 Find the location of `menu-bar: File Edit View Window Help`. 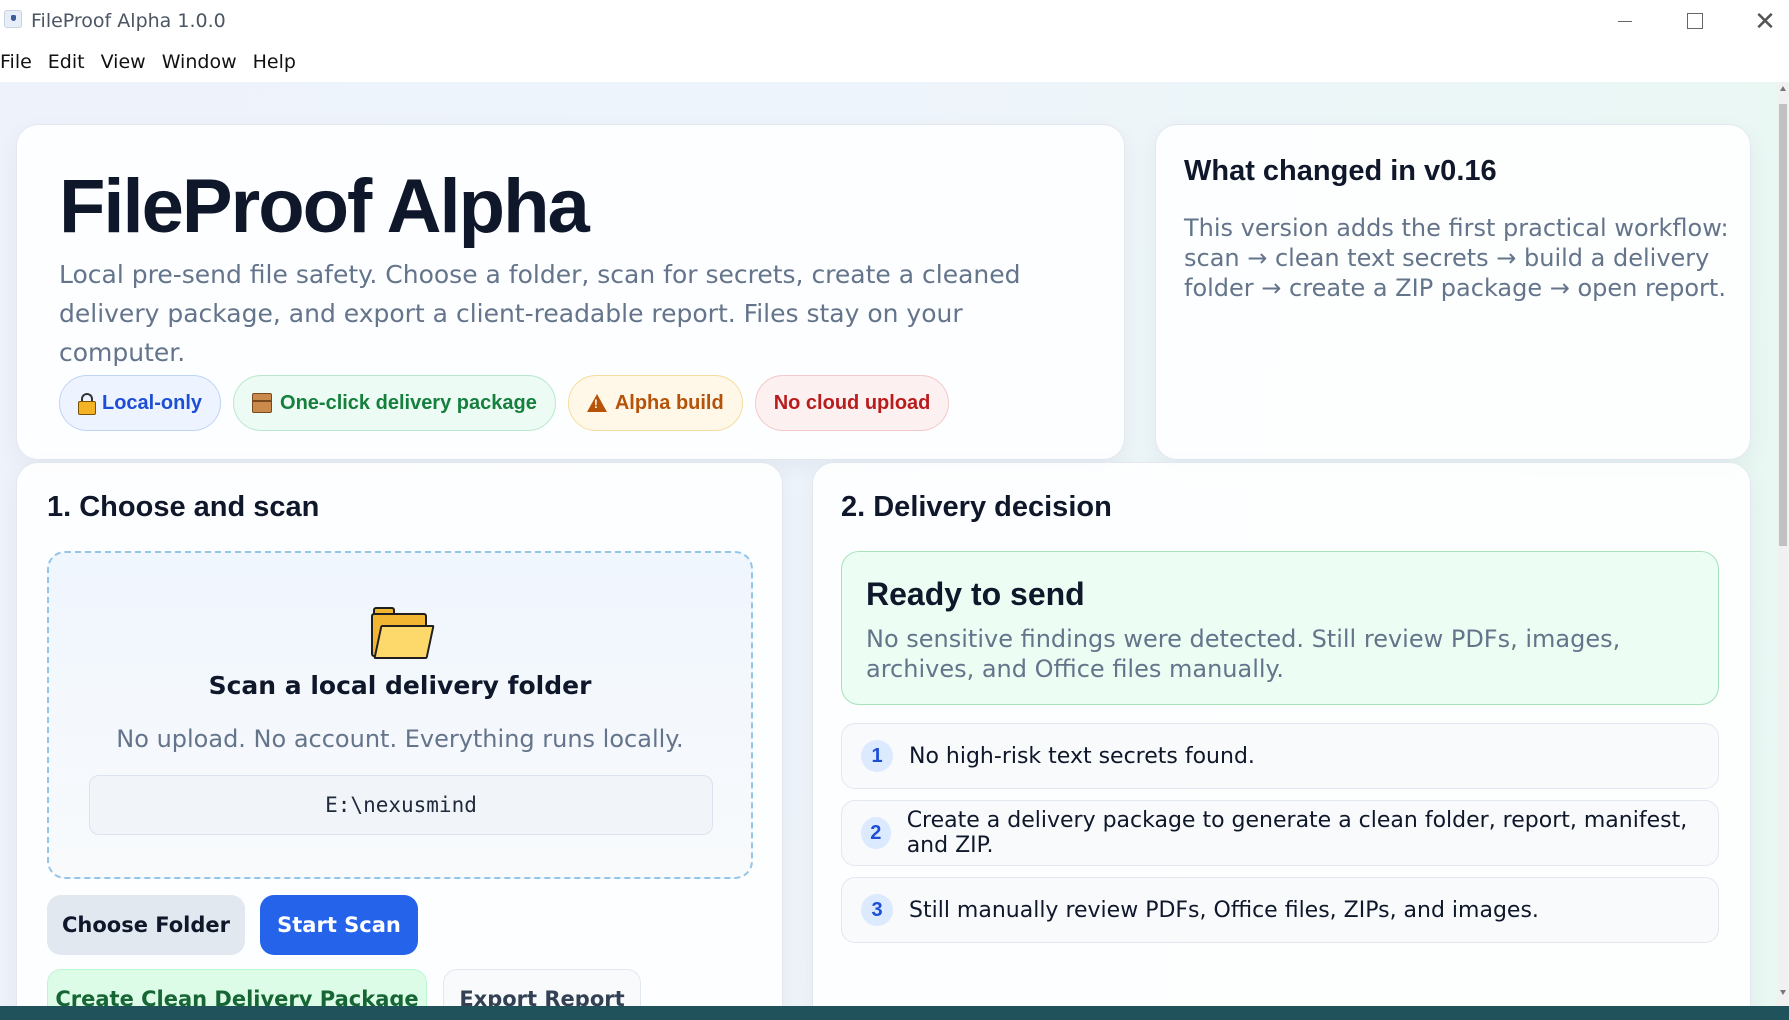

menu-bar: File Edit View Window Help is located at coordinates (894, 62).